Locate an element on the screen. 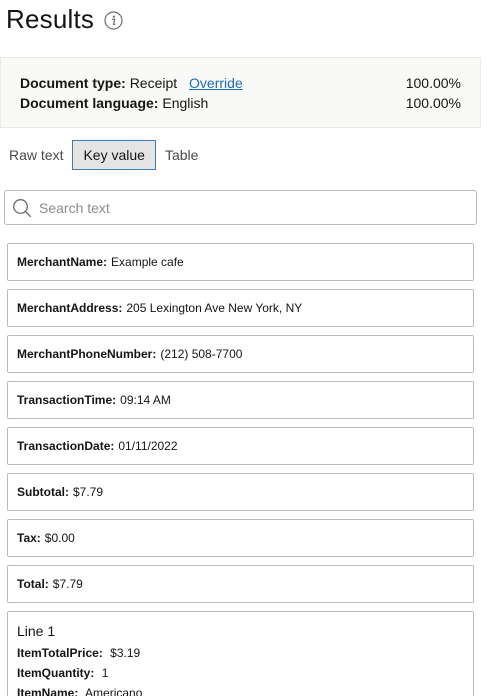 The height and width of the screenshot is (696, 487). search-box is located at coordinates (240, 207).